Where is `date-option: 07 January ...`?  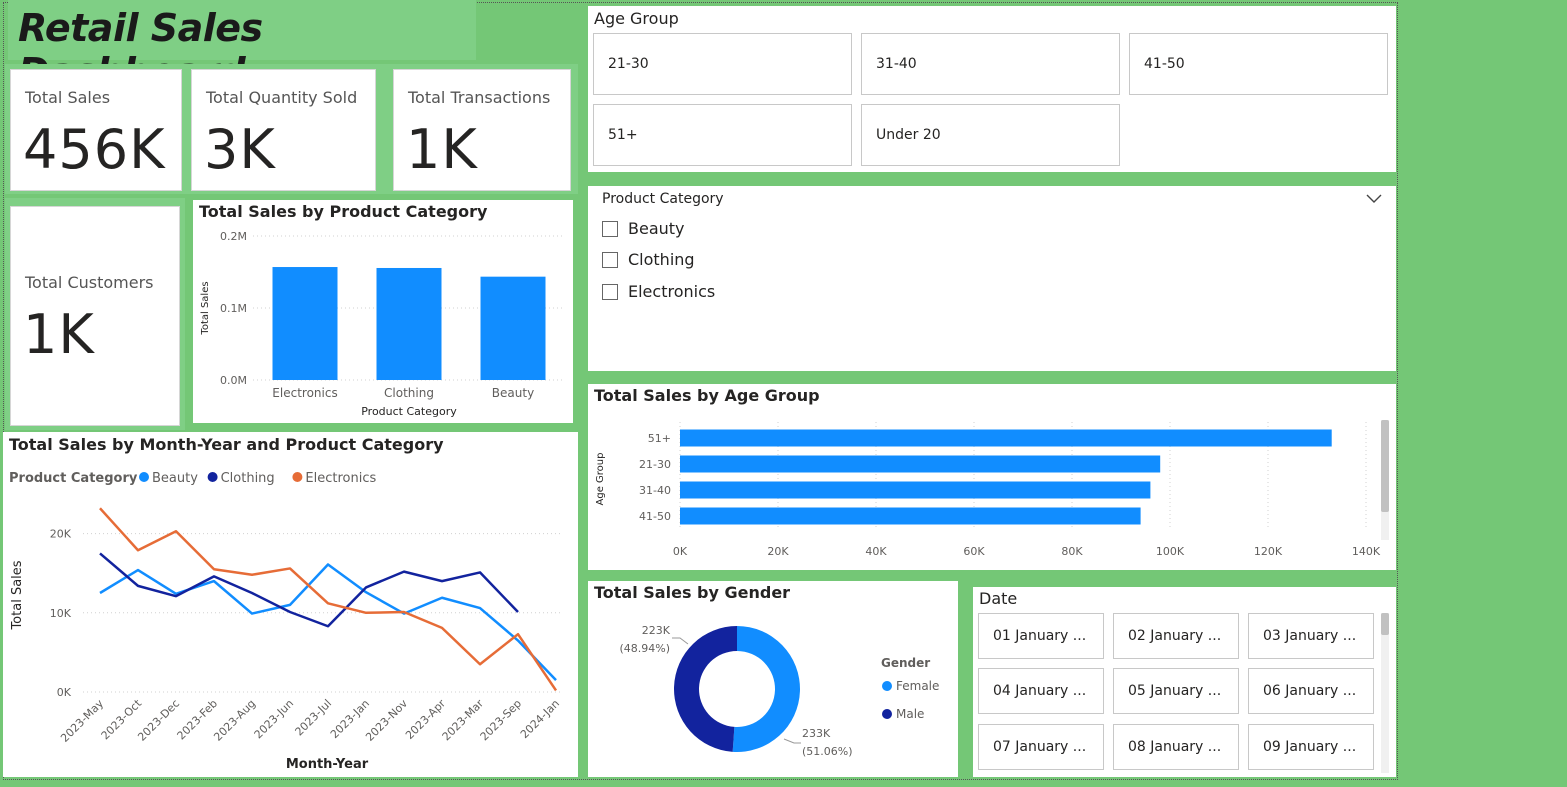
date-option: 07 January ... is located at coordinates (1041, 747).